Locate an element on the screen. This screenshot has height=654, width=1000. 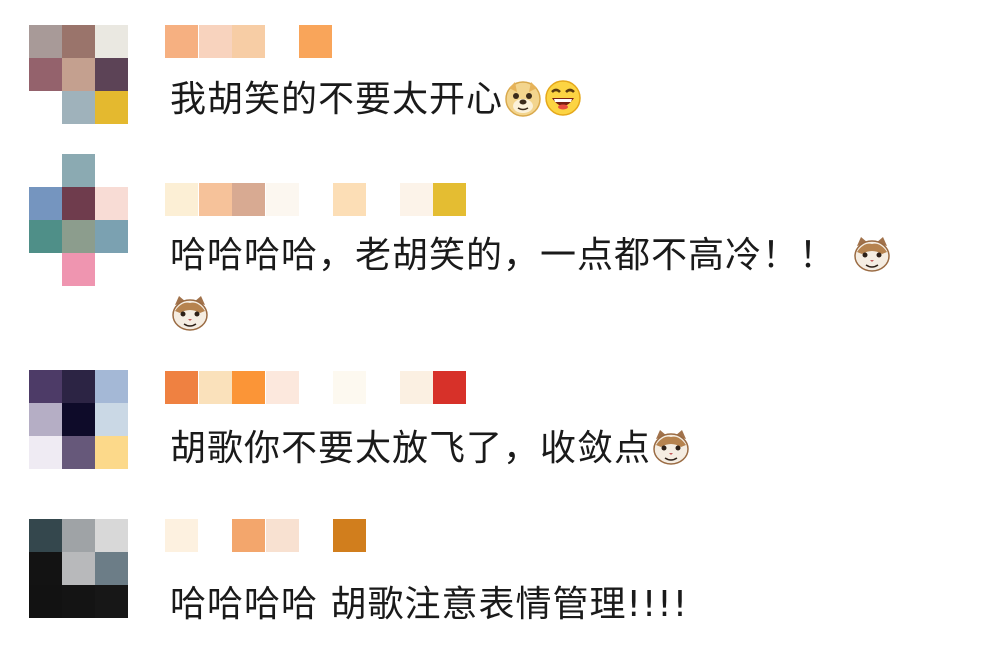
comment-text: 胡歌你不要太放飞了，收敛点 is located at coordinates (430, 449).